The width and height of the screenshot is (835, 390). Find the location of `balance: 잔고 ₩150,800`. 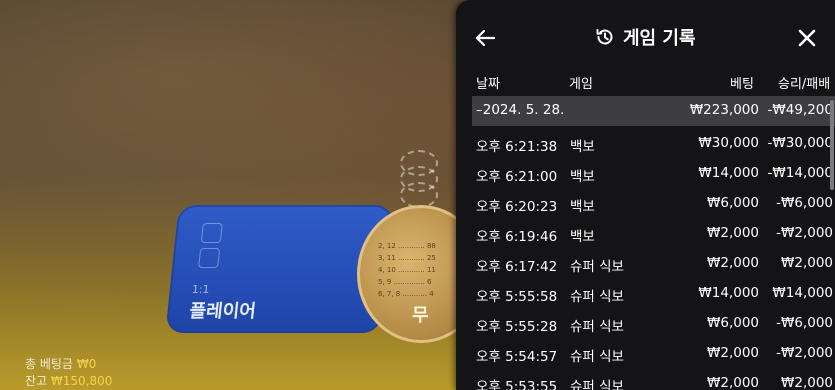

balance: 잔고 ₩150,800 is located at coordinates (68, 380).